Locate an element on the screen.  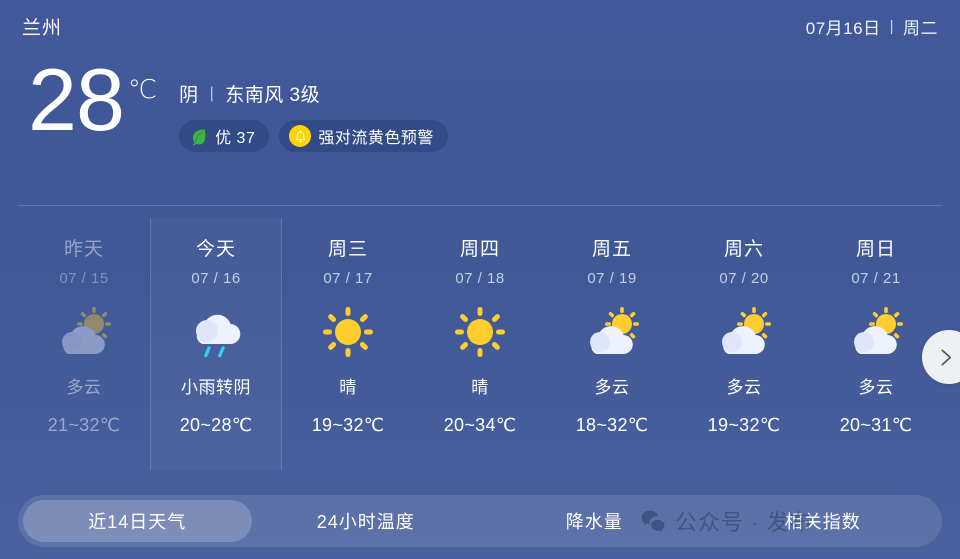
condition-line: 阴 | 东南风 3级 is located at coordinates (313, 93).